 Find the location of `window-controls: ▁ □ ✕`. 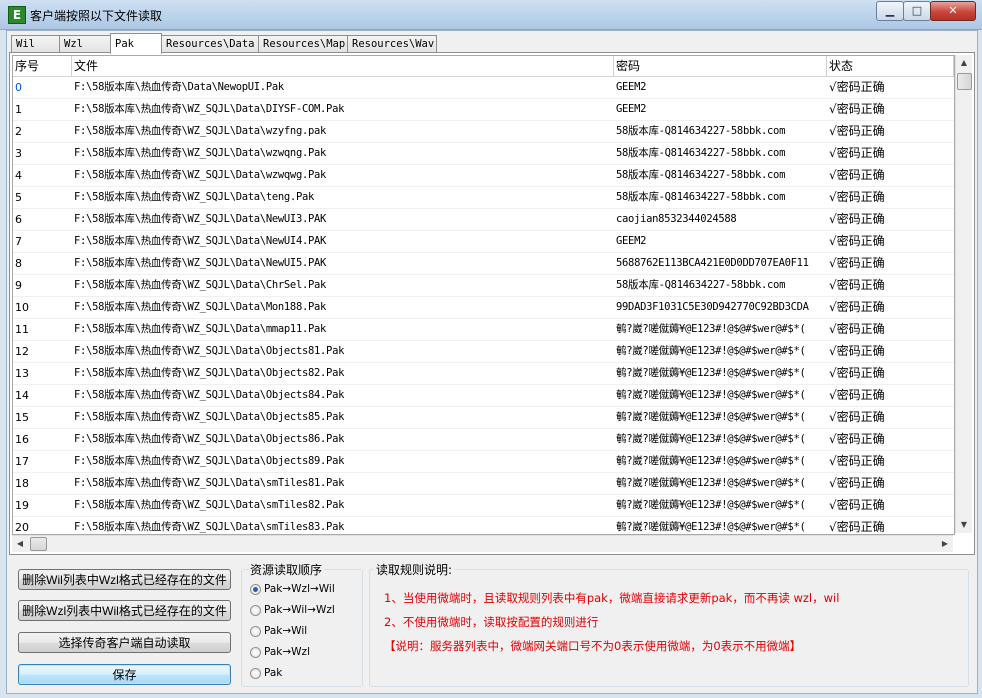

window-controls: ▁ □ ✕ is located at coordinates (926, 11).